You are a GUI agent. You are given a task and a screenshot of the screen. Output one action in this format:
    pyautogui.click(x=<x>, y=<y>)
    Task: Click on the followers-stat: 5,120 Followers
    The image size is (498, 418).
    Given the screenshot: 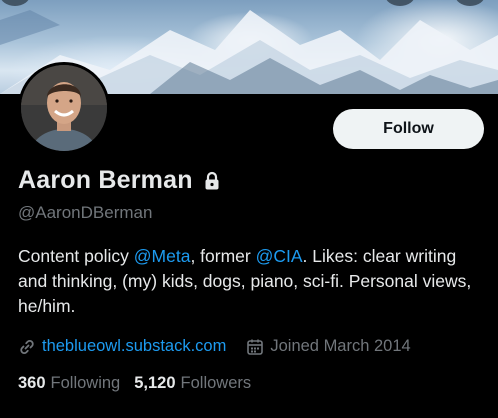 What is the action you would take?
    pyautogui.click(x=192, y=383)
    